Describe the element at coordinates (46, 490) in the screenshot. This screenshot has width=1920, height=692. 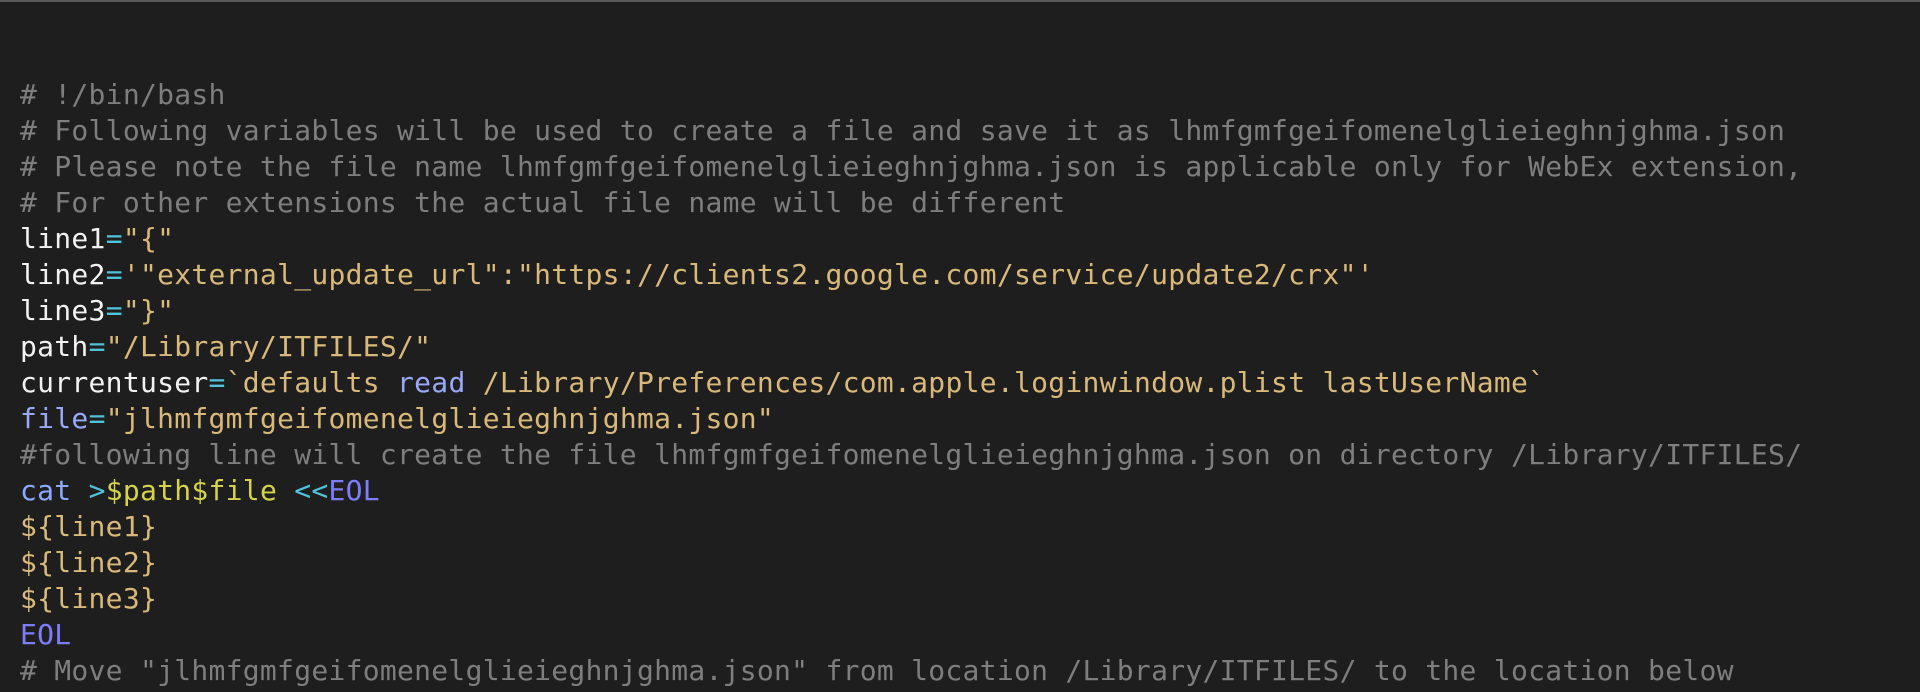
I see `code-token-builtin: cat` at that location.